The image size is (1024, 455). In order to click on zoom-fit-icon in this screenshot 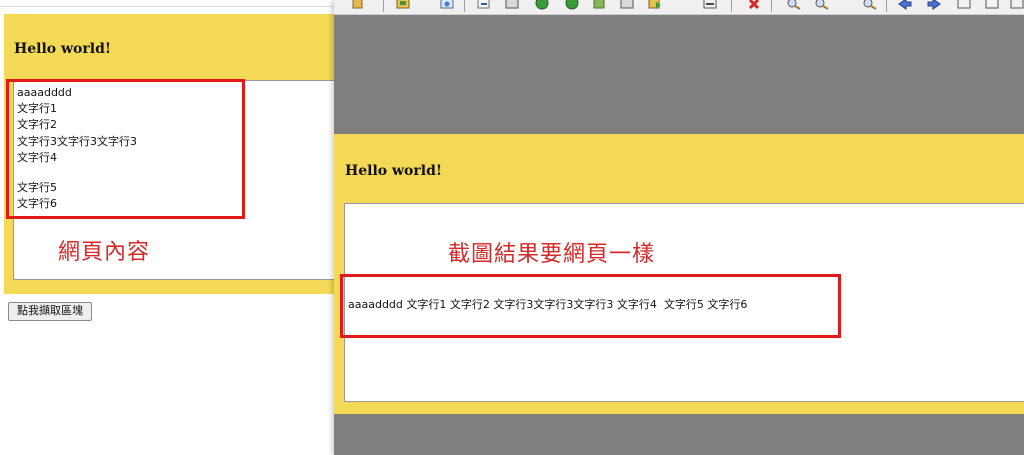, I will do `click(822, 5)`.